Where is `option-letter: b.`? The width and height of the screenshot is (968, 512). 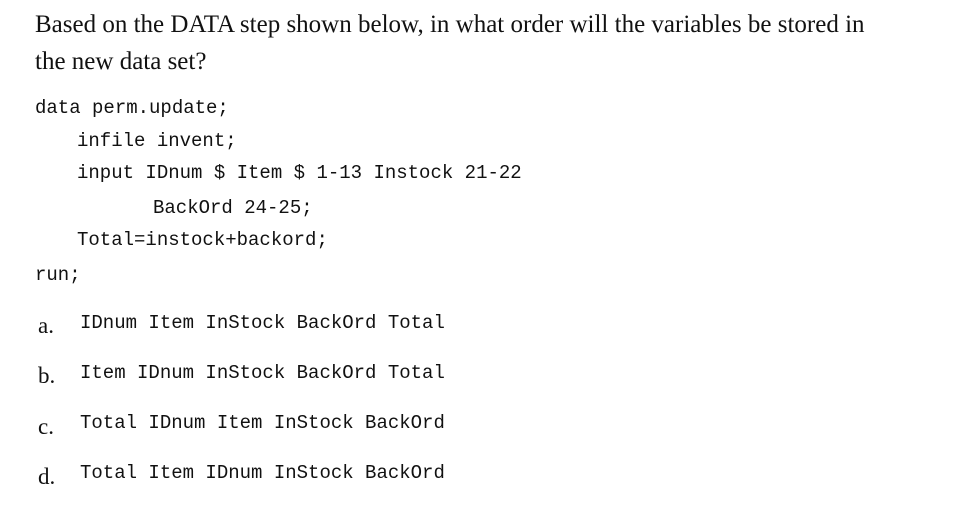 option-letter: b. is located at coordinates (47, 375).